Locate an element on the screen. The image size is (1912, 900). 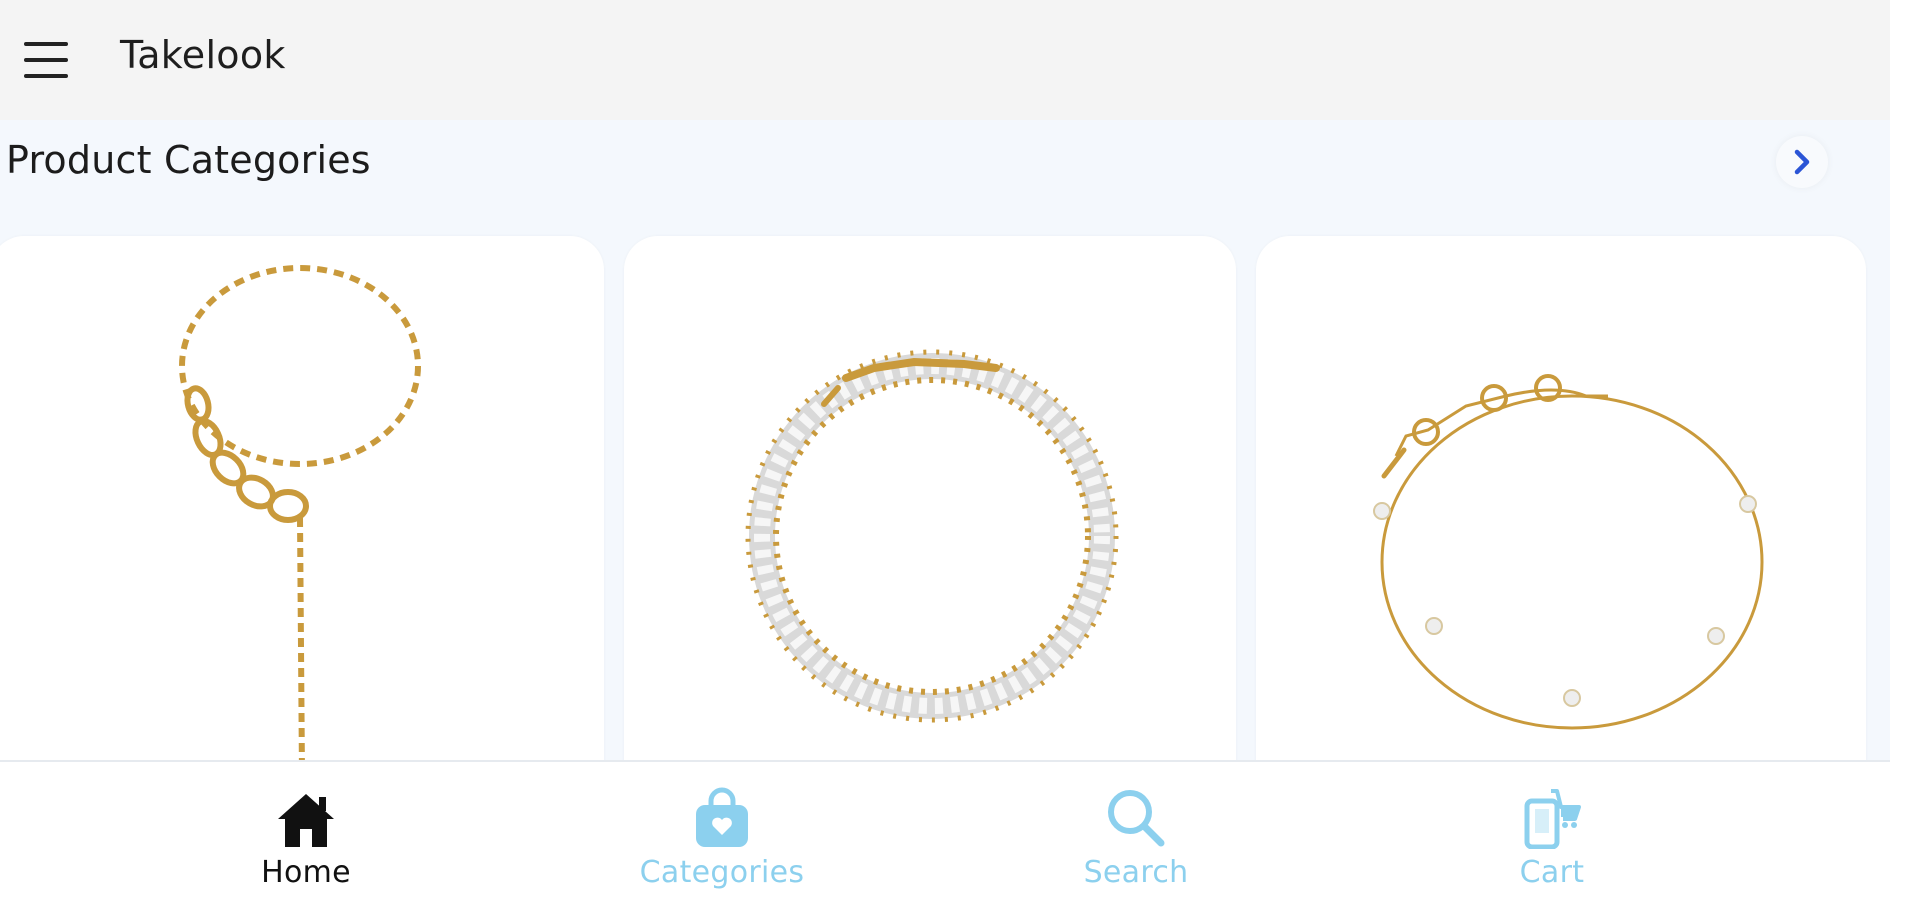
lariat-chain-bracelet-image is located at coordinates (300, 530).